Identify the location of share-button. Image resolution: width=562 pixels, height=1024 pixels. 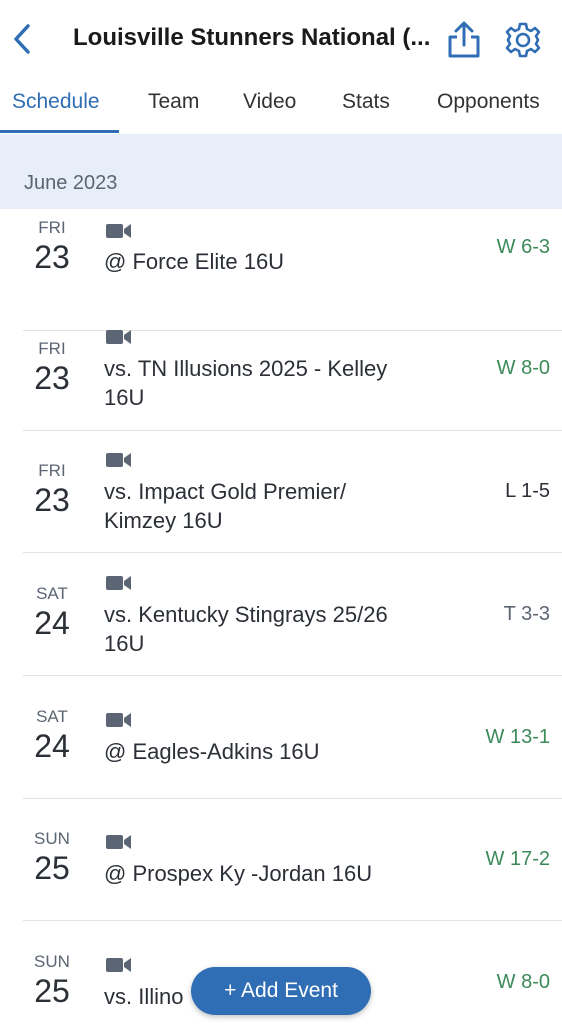
(464, 40).